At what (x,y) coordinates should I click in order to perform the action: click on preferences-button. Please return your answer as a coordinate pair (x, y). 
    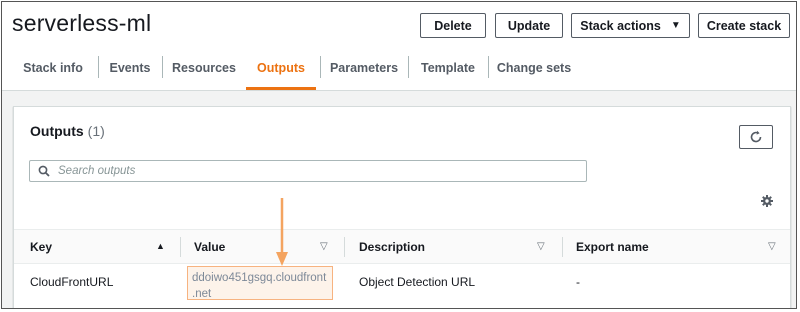
    Looking at the image, I should click on (767, 203).